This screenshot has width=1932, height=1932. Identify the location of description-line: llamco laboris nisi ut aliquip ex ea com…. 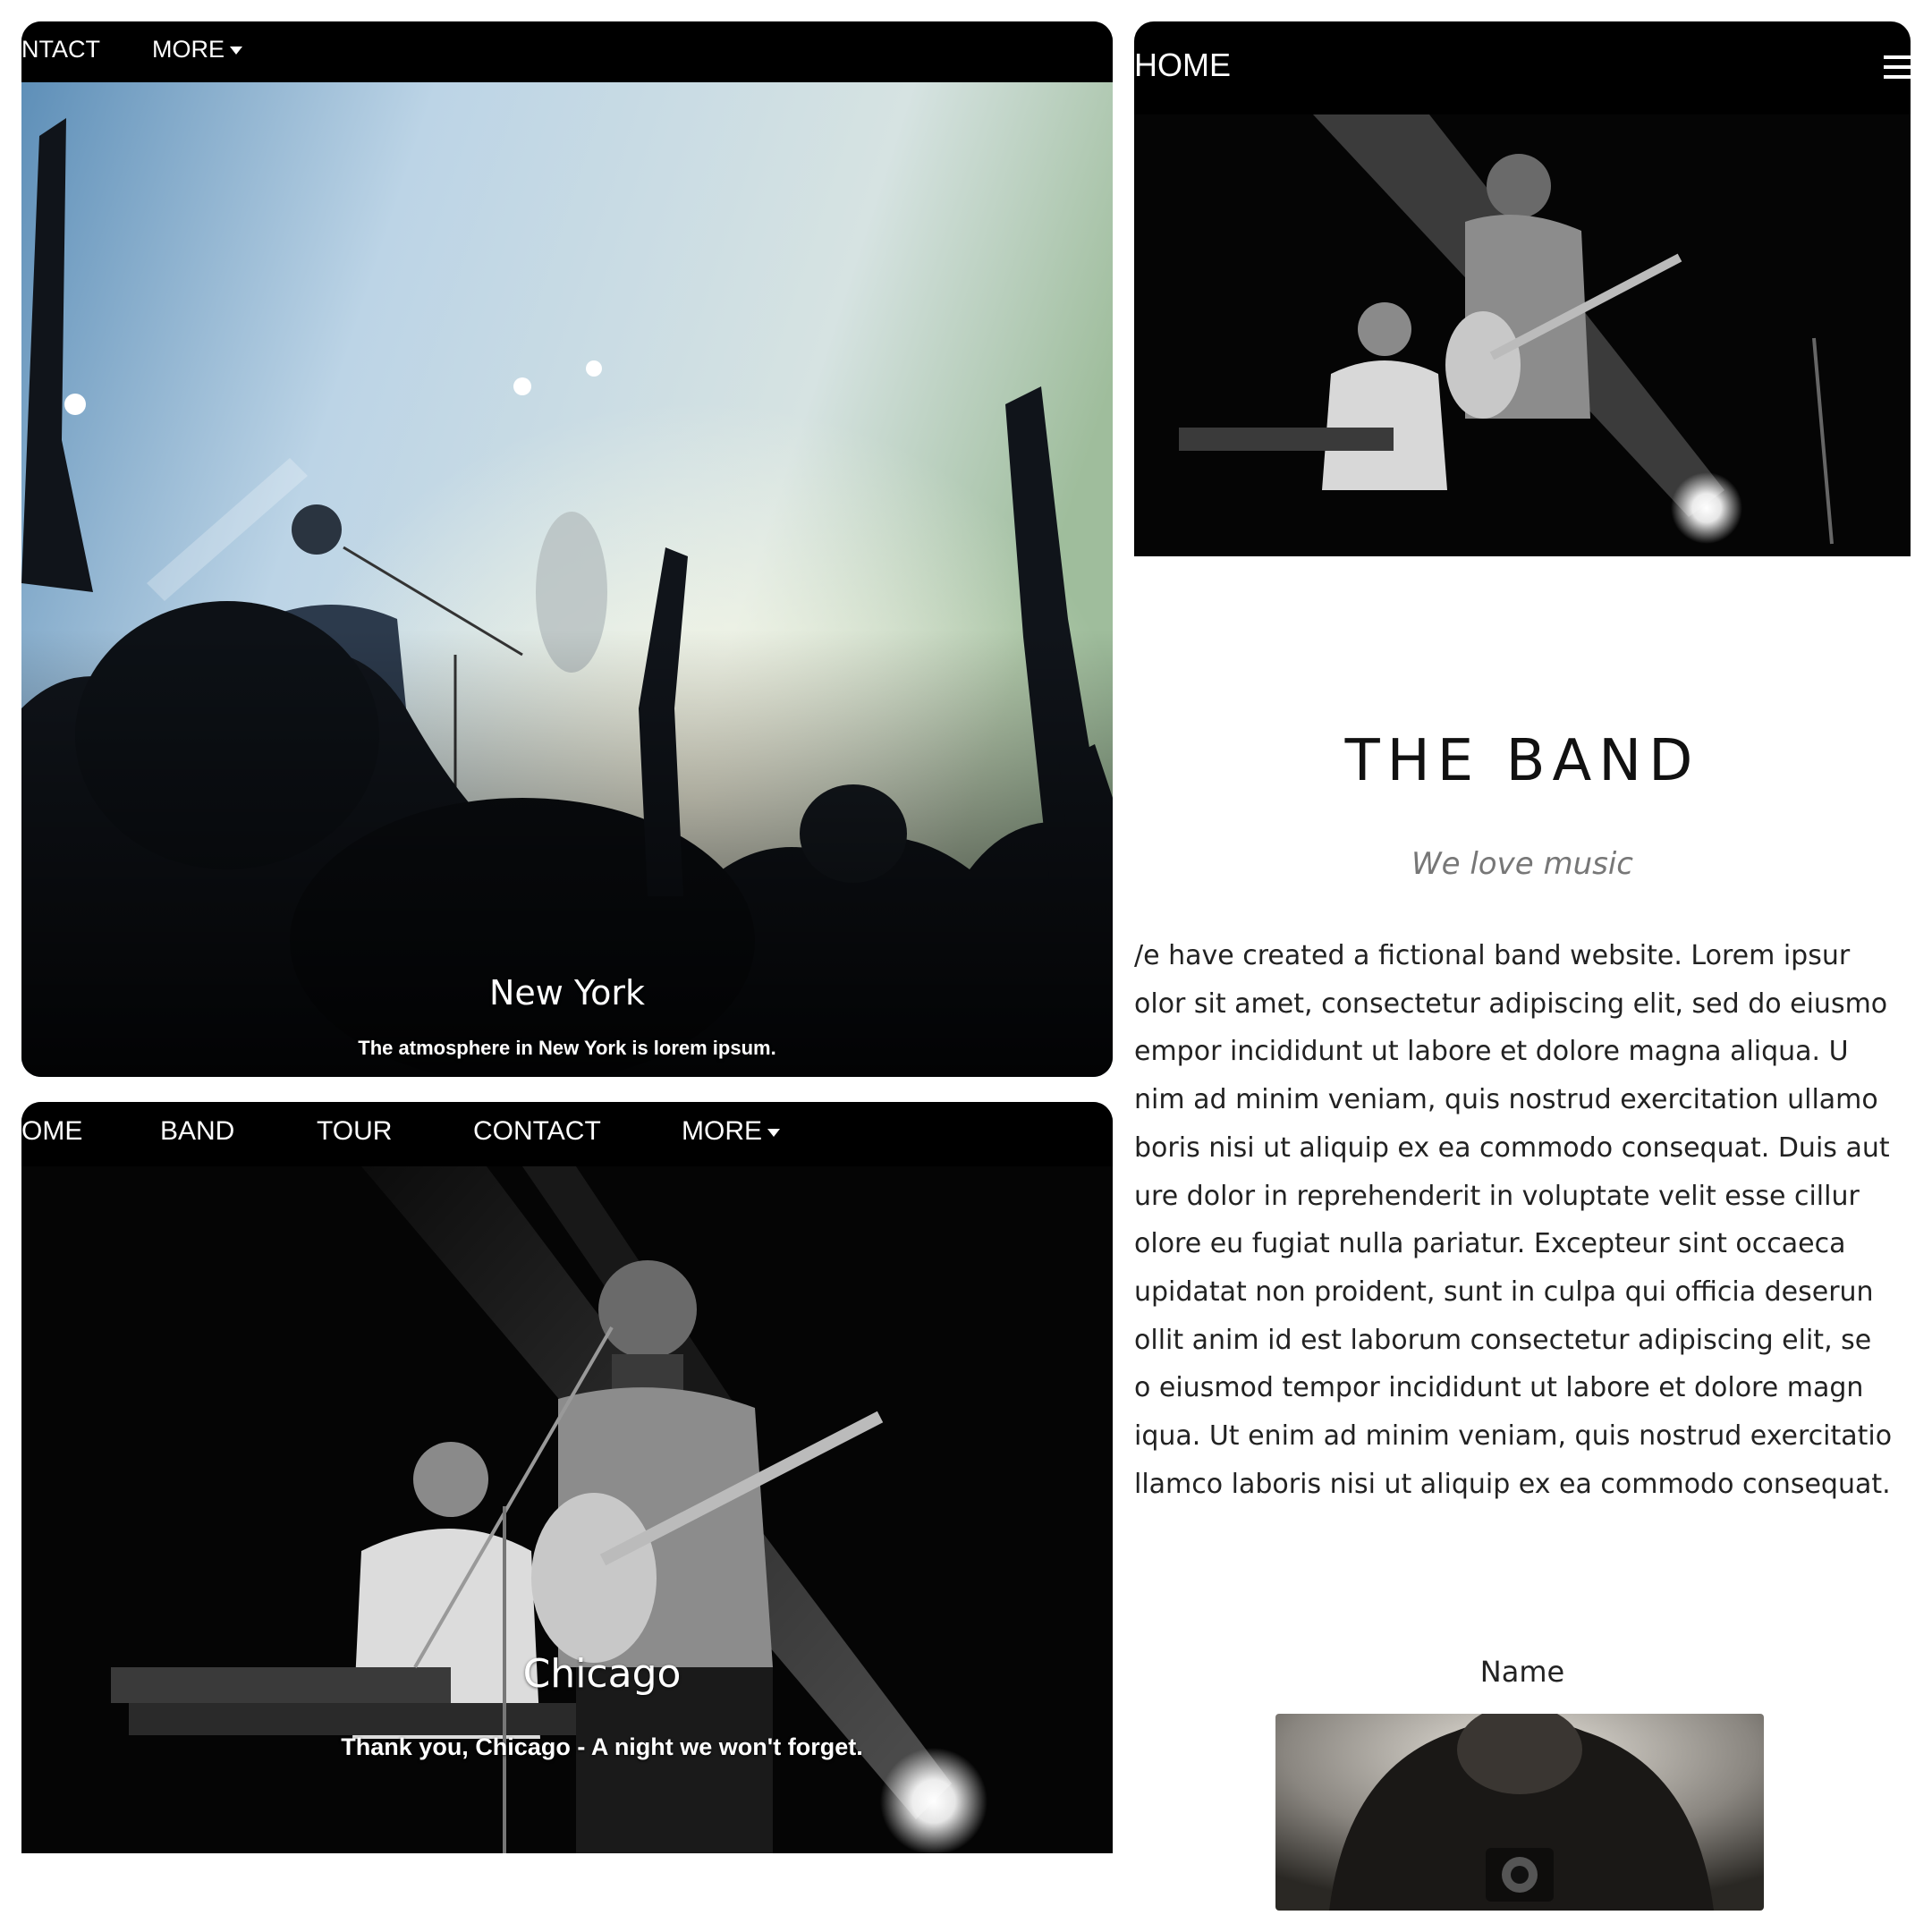
(1512, 1484).